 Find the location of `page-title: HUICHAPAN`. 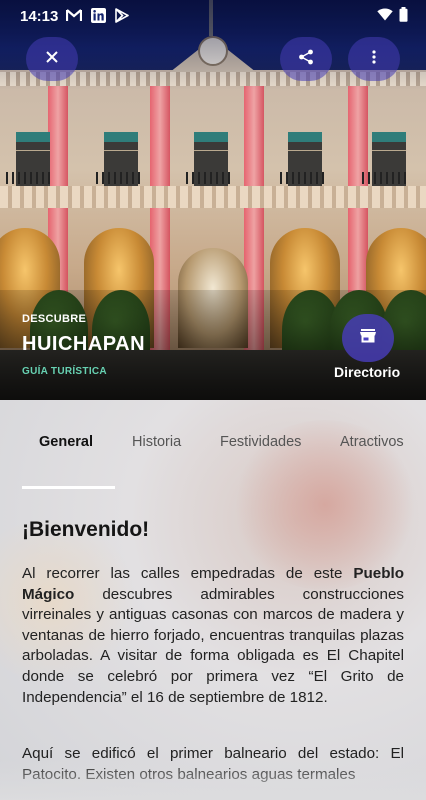

page-title: HUICHAPAN is located at coordinates (84, 344).